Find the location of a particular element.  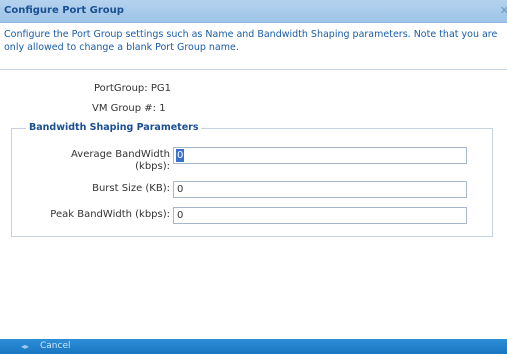

peak-bandwidth-label: Peak BandWidth (kbps): is located at coordinates (110, 214).